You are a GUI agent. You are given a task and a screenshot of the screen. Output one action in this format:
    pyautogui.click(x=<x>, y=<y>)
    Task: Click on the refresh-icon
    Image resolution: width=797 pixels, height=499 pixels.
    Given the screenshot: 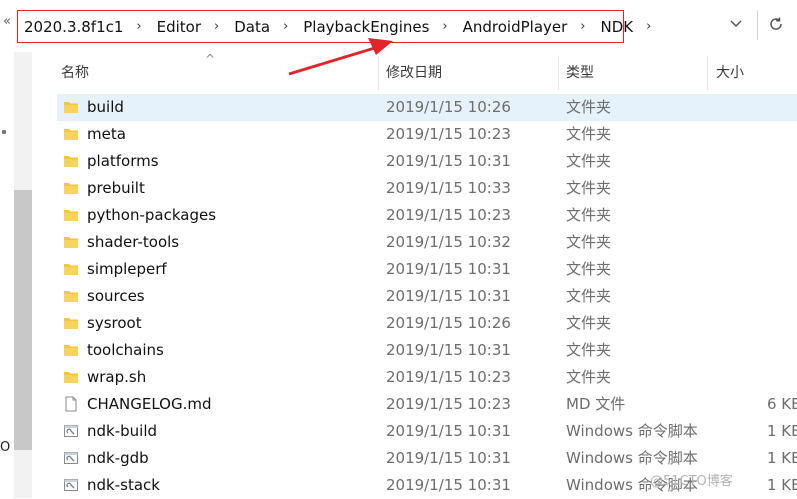 What is the action you would take?
    pyautogui.click(x=776, y=23)
    